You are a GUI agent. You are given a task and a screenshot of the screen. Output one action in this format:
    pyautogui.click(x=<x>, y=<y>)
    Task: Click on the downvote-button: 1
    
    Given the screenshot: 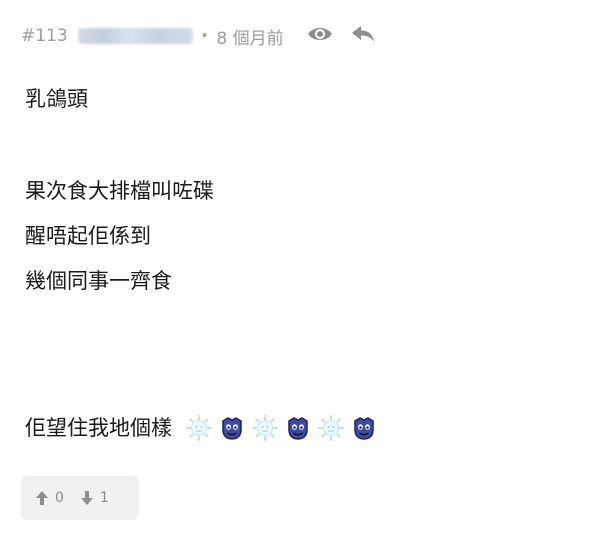 What is the action you would take?
    pyautogui.click(x=94, y=498)
    